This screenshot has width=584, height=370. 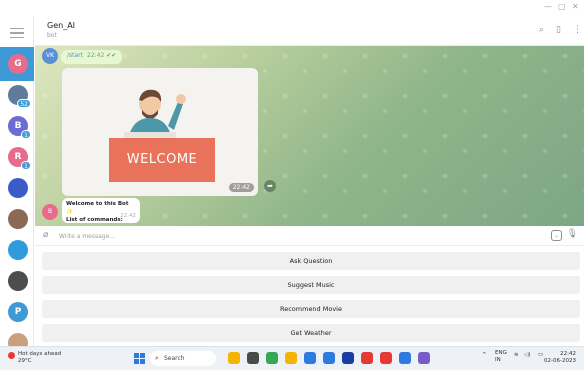 What do you see at coordinates (292, 8) in the screenshot?
I see `title-bar: — ▢ ✕` at bounding box center [292, 8].